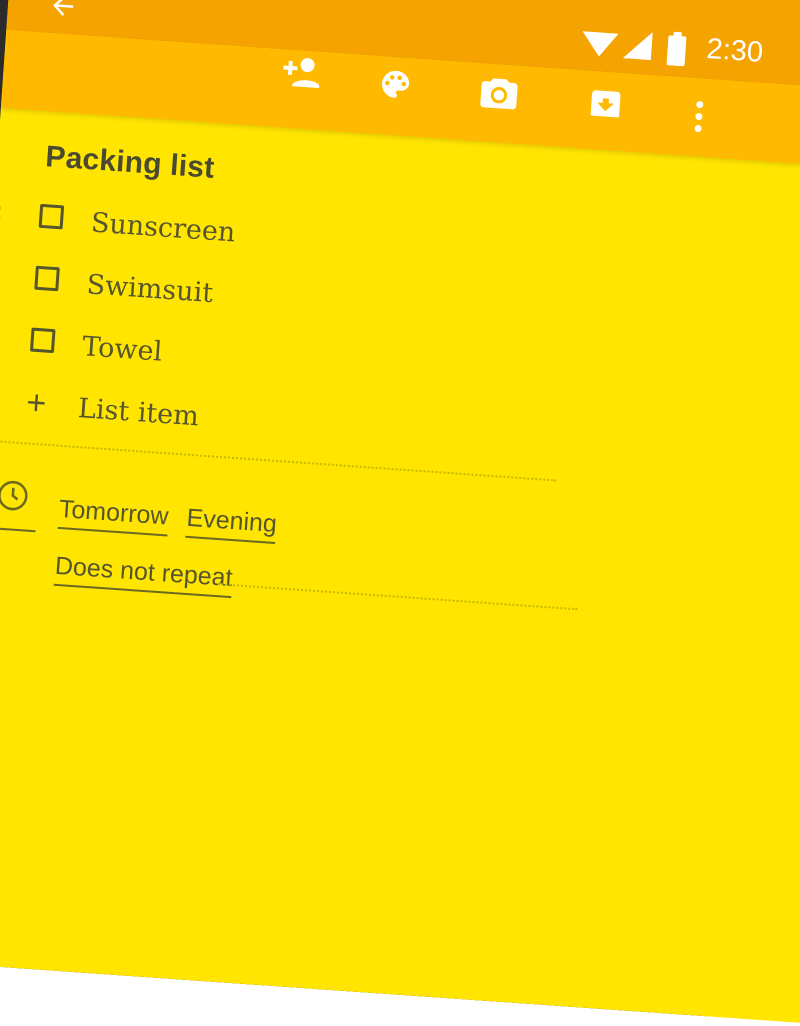 The image size is (800, 1026). What do you see at coordinates (122, 349) in the screenshot?
I see `item-label: Towel` at bounding box center [122, 349].